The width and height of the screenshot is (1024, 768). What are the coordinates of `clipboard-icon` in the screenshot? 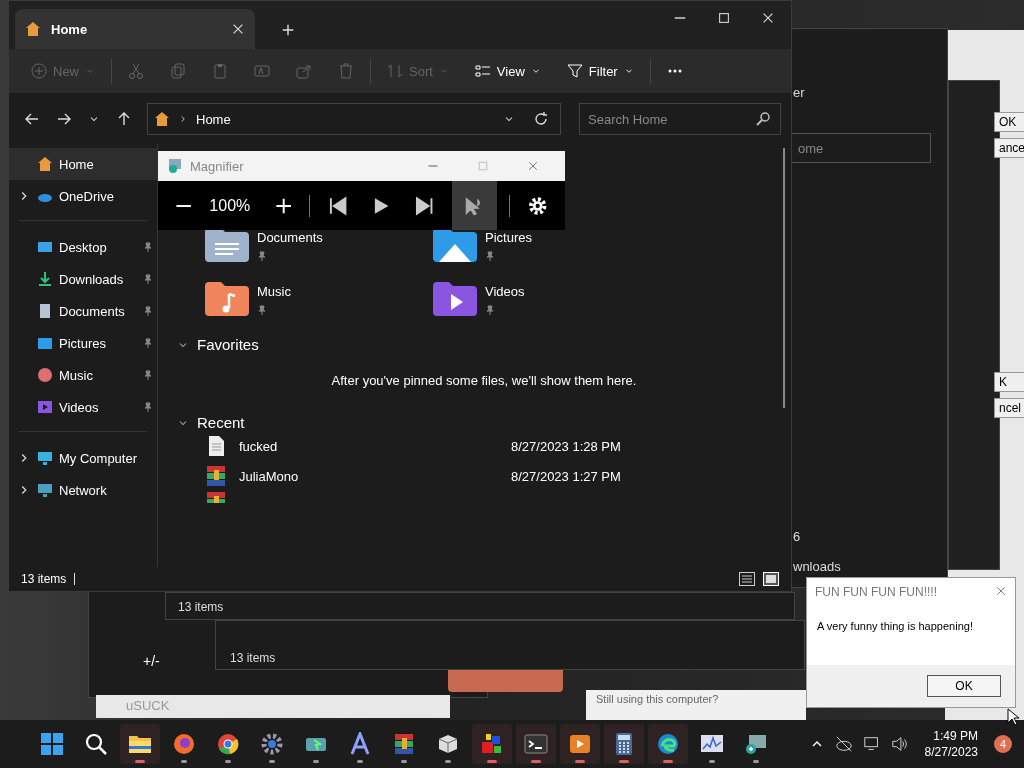 It's located at (220, 71).